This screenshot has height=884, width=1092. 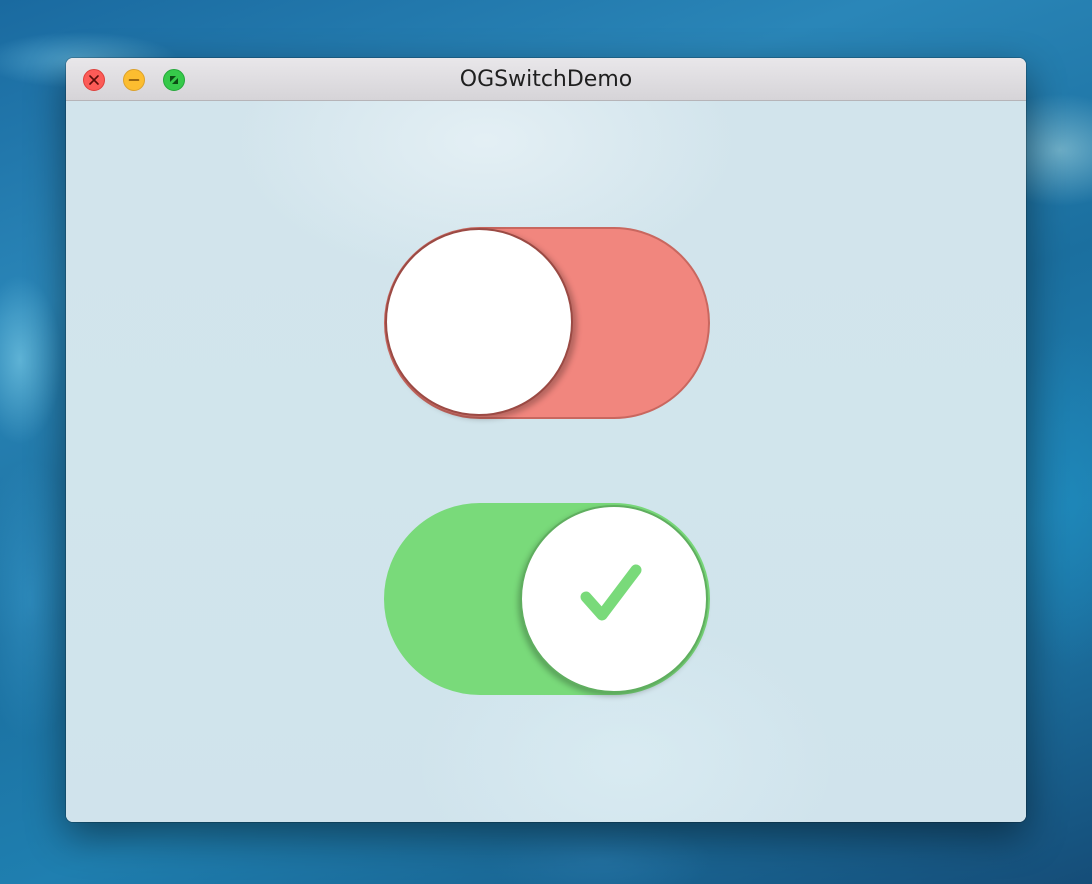 I want to click on checkmark-icon, so click(x=611, y=592).